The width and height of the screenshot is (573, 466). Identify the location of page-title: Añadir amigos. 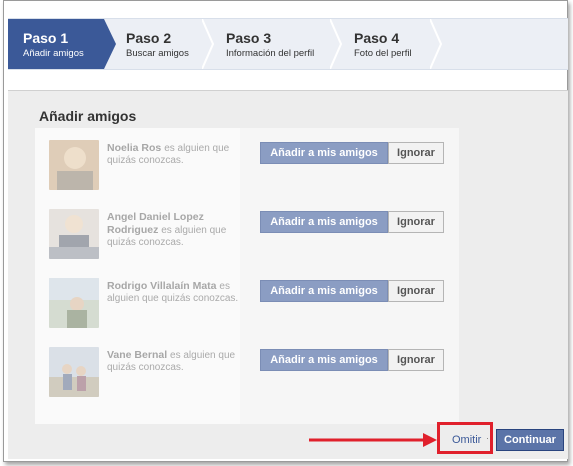
(88, 116).